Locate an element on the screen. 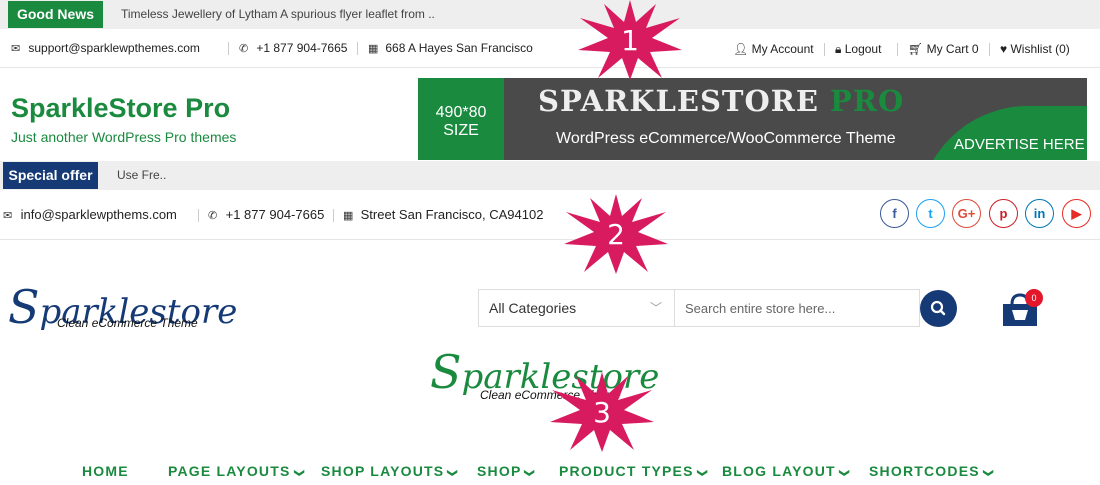 This screenshot has height=485, width=1100. special-offer-ticker: Use Fre.. is located at coordinates (141, 175).